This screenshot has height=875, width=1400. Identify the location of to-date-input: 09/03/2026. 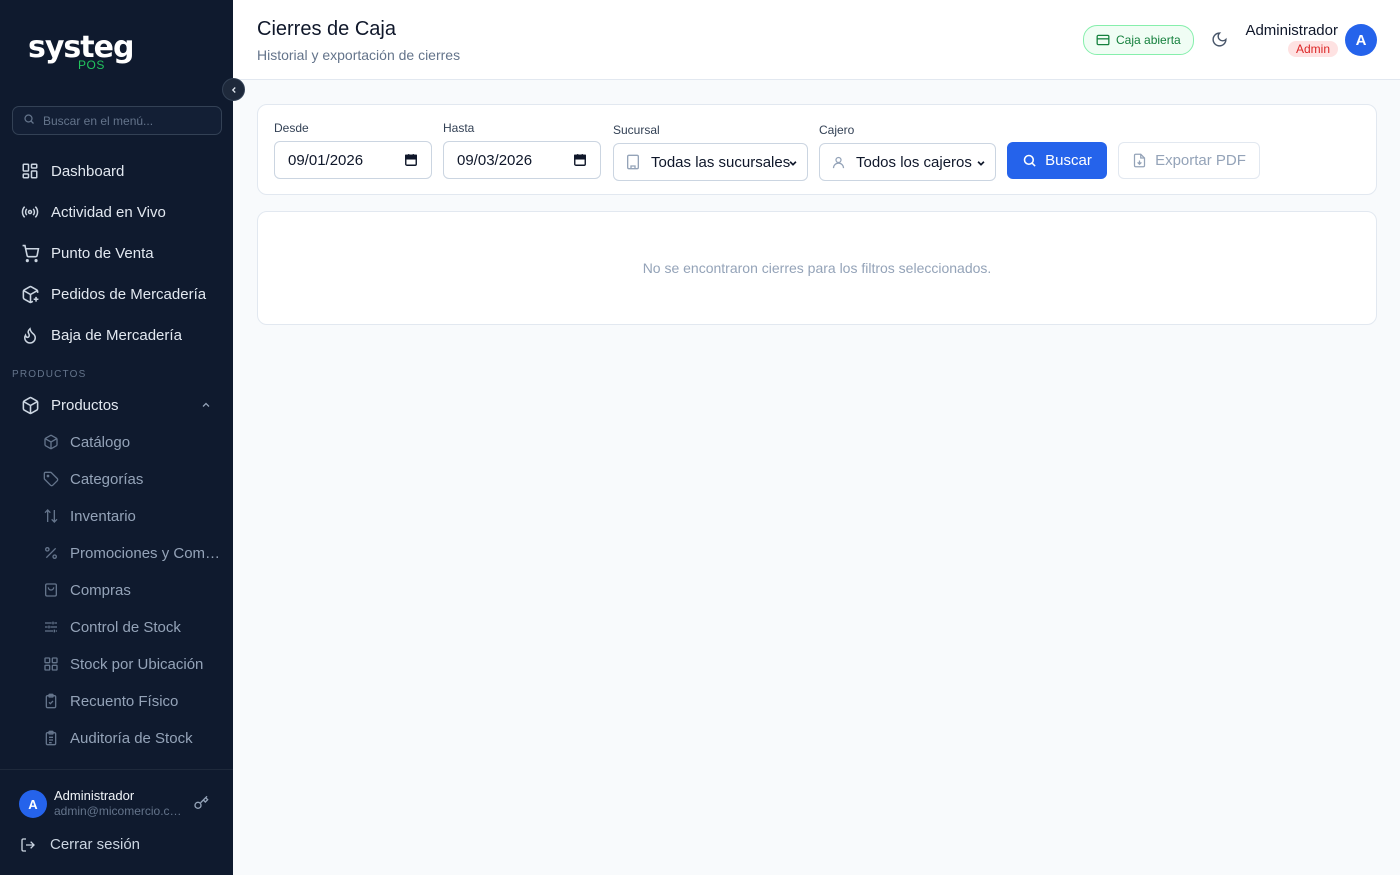
(522, 160).